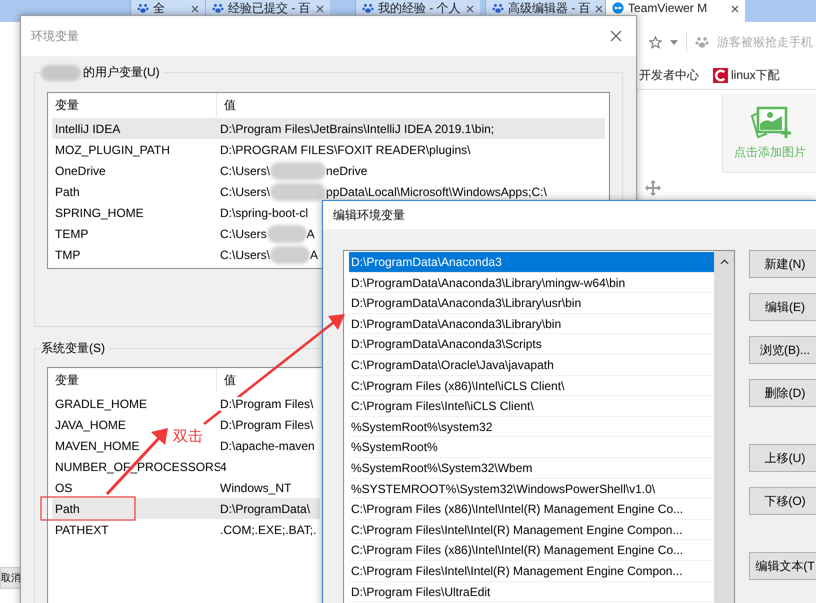 Image resolution: width=816 pixels, height=603 pixels. Describe the element at coordinates (347, 171) in the screenshot. I see `variable-value: neDrive` at that location.